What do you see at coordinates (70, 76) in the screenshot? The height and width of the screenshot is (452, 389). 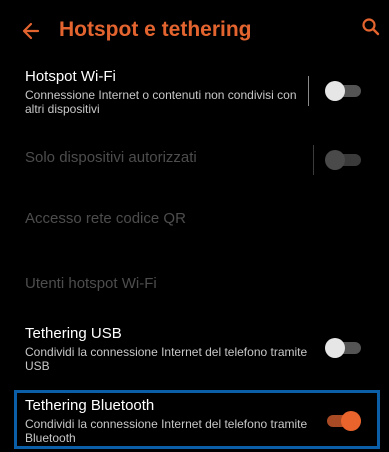 I see `setting-title: Hotspot Wi-Fi` at bounding box center [70, 76].